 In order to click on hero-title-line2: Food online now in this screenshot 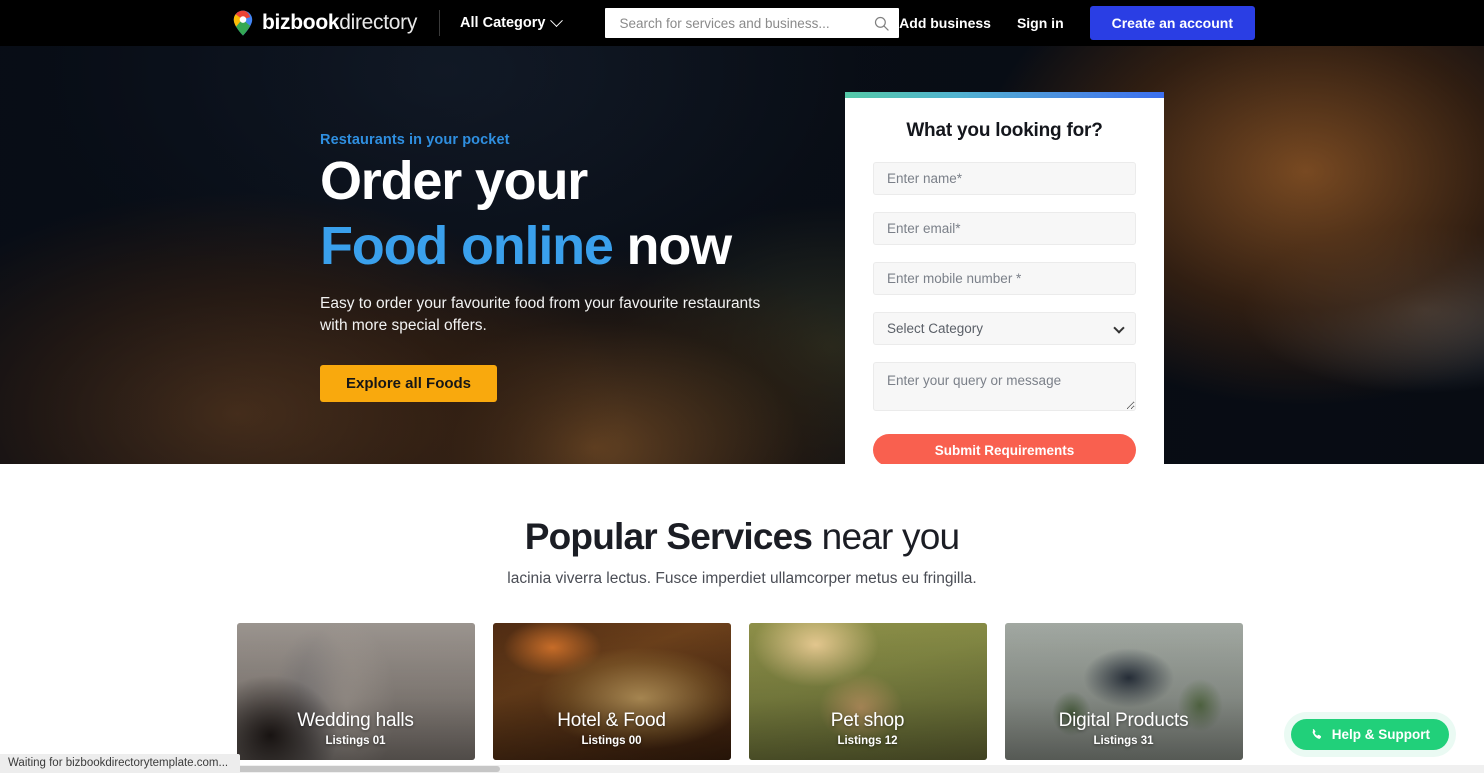, I will do `click(580, 246)`.